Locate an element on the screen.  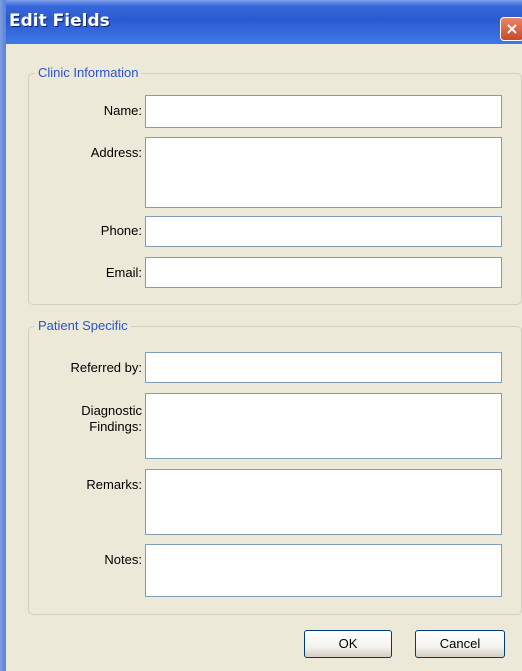
clinic-information-legend: Clinic Information is located at coordinates (88, 72).